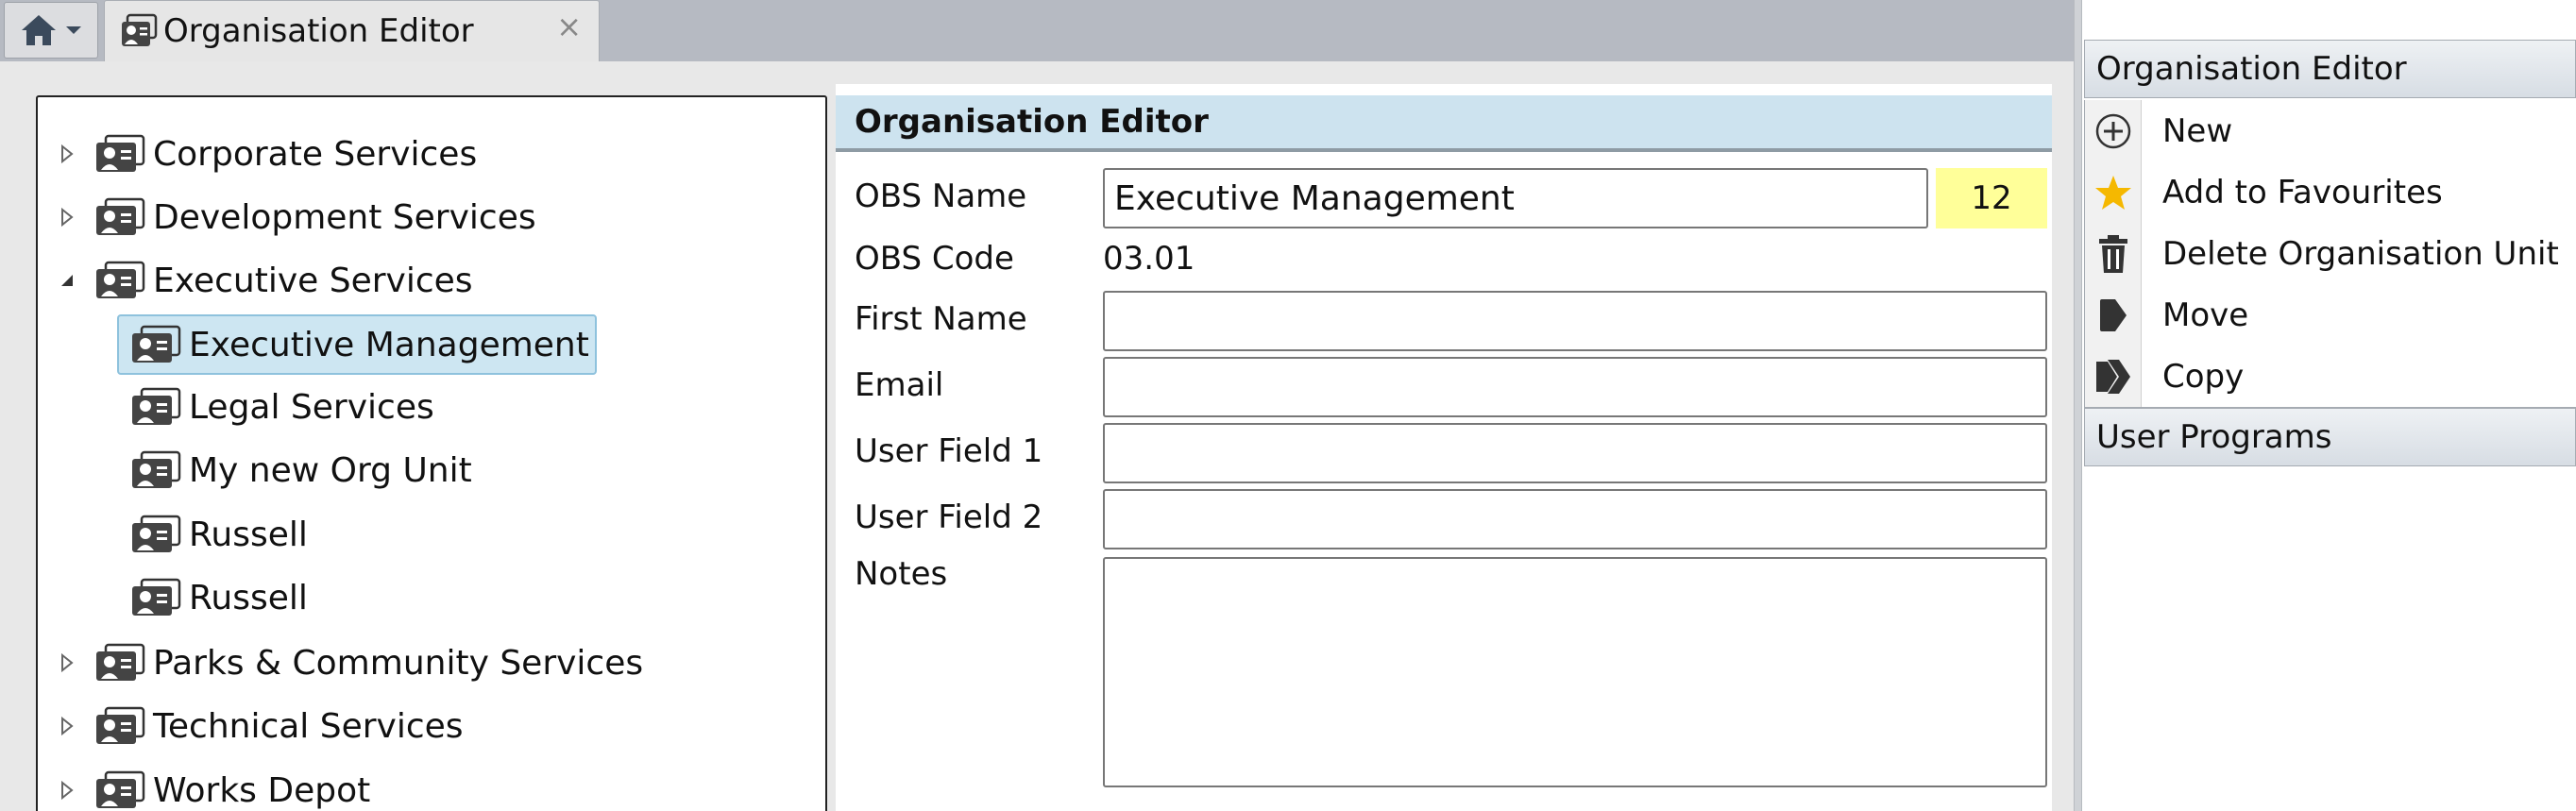 Image resolution: width=2576 pixels, height=811 pixels. Describe the element at coordinates (389, 344) in the screenshot. I see `tree-node-label: Executive Management` at that location.